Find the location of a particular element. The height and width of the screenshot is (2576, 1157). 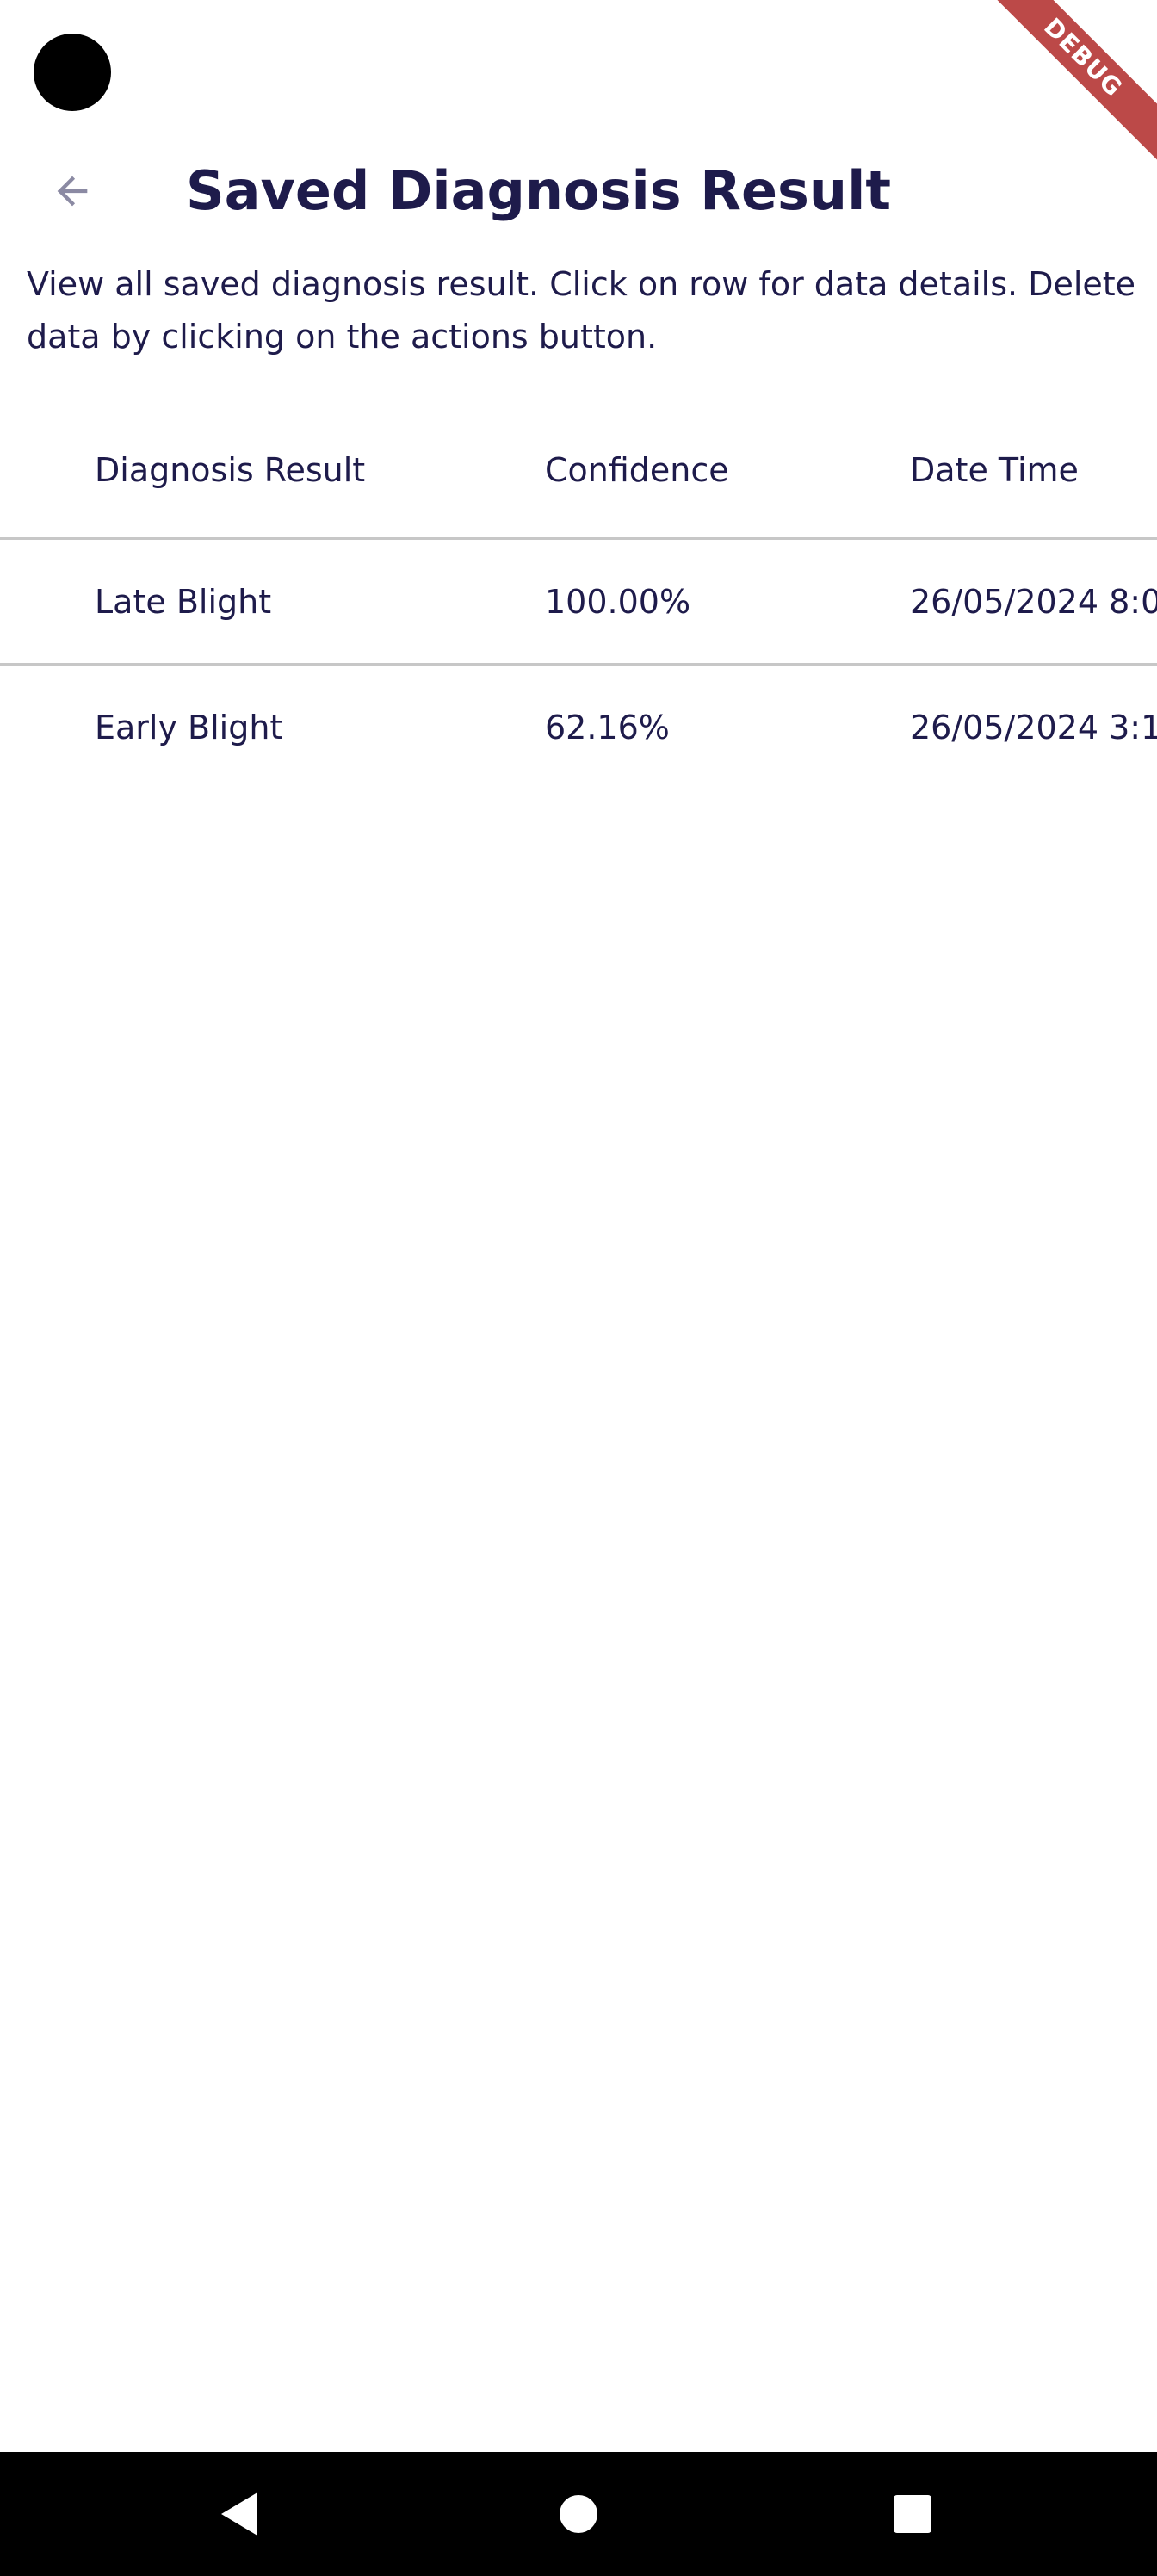

cell-confidence: 62.16% is located at coordinates (607, 727).